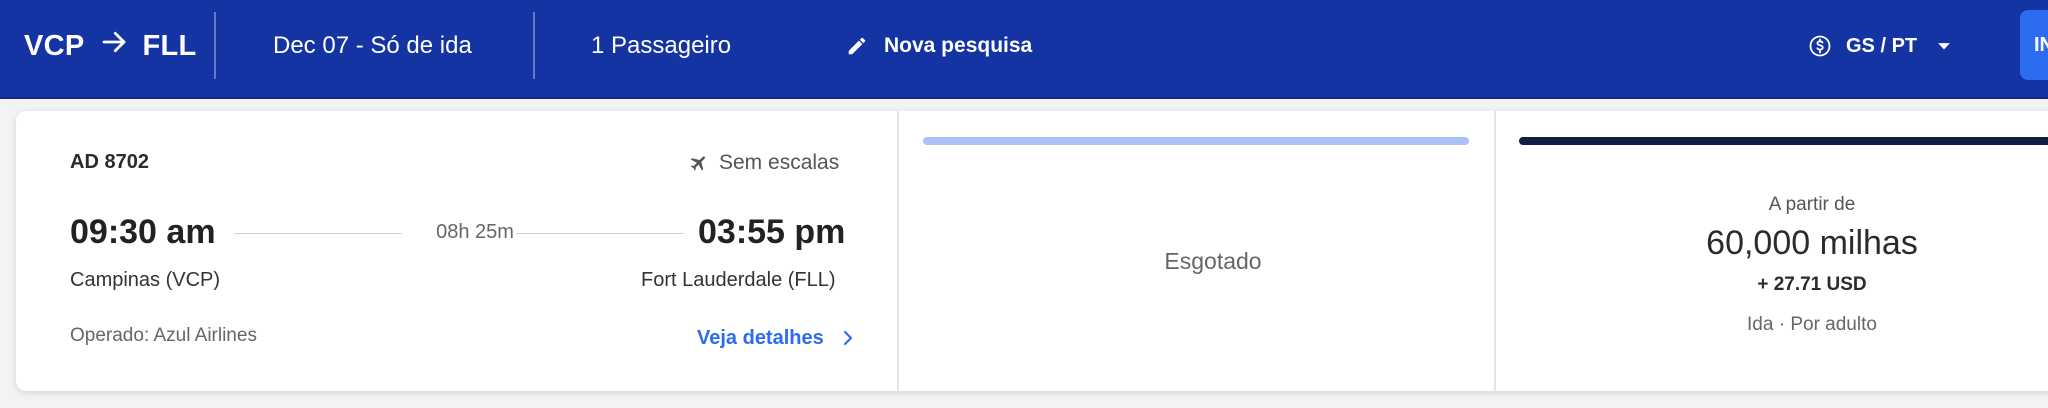 This screenshot has height=408, width=2048. Describe the element at coordinates (372, 46) in the screenshot. I see `date-selector: Dec 07 - Só de ida` at that location.